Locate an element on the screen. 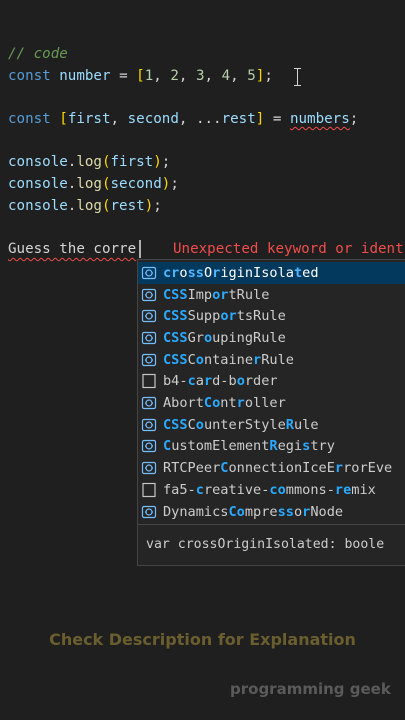 The height and width of the screenshot is (720, 405). suggestion-label: AbortController is located at coordinates (224, 403).